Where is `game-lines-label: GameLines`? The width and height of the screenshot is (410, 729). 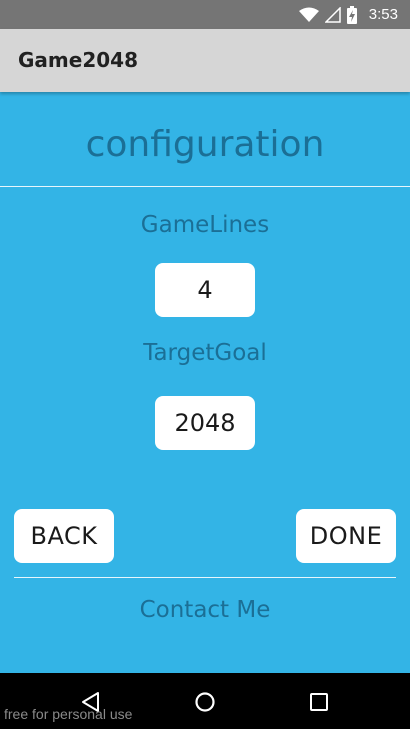
game-lines-label: GameLines is located at coordinates (205, 225).